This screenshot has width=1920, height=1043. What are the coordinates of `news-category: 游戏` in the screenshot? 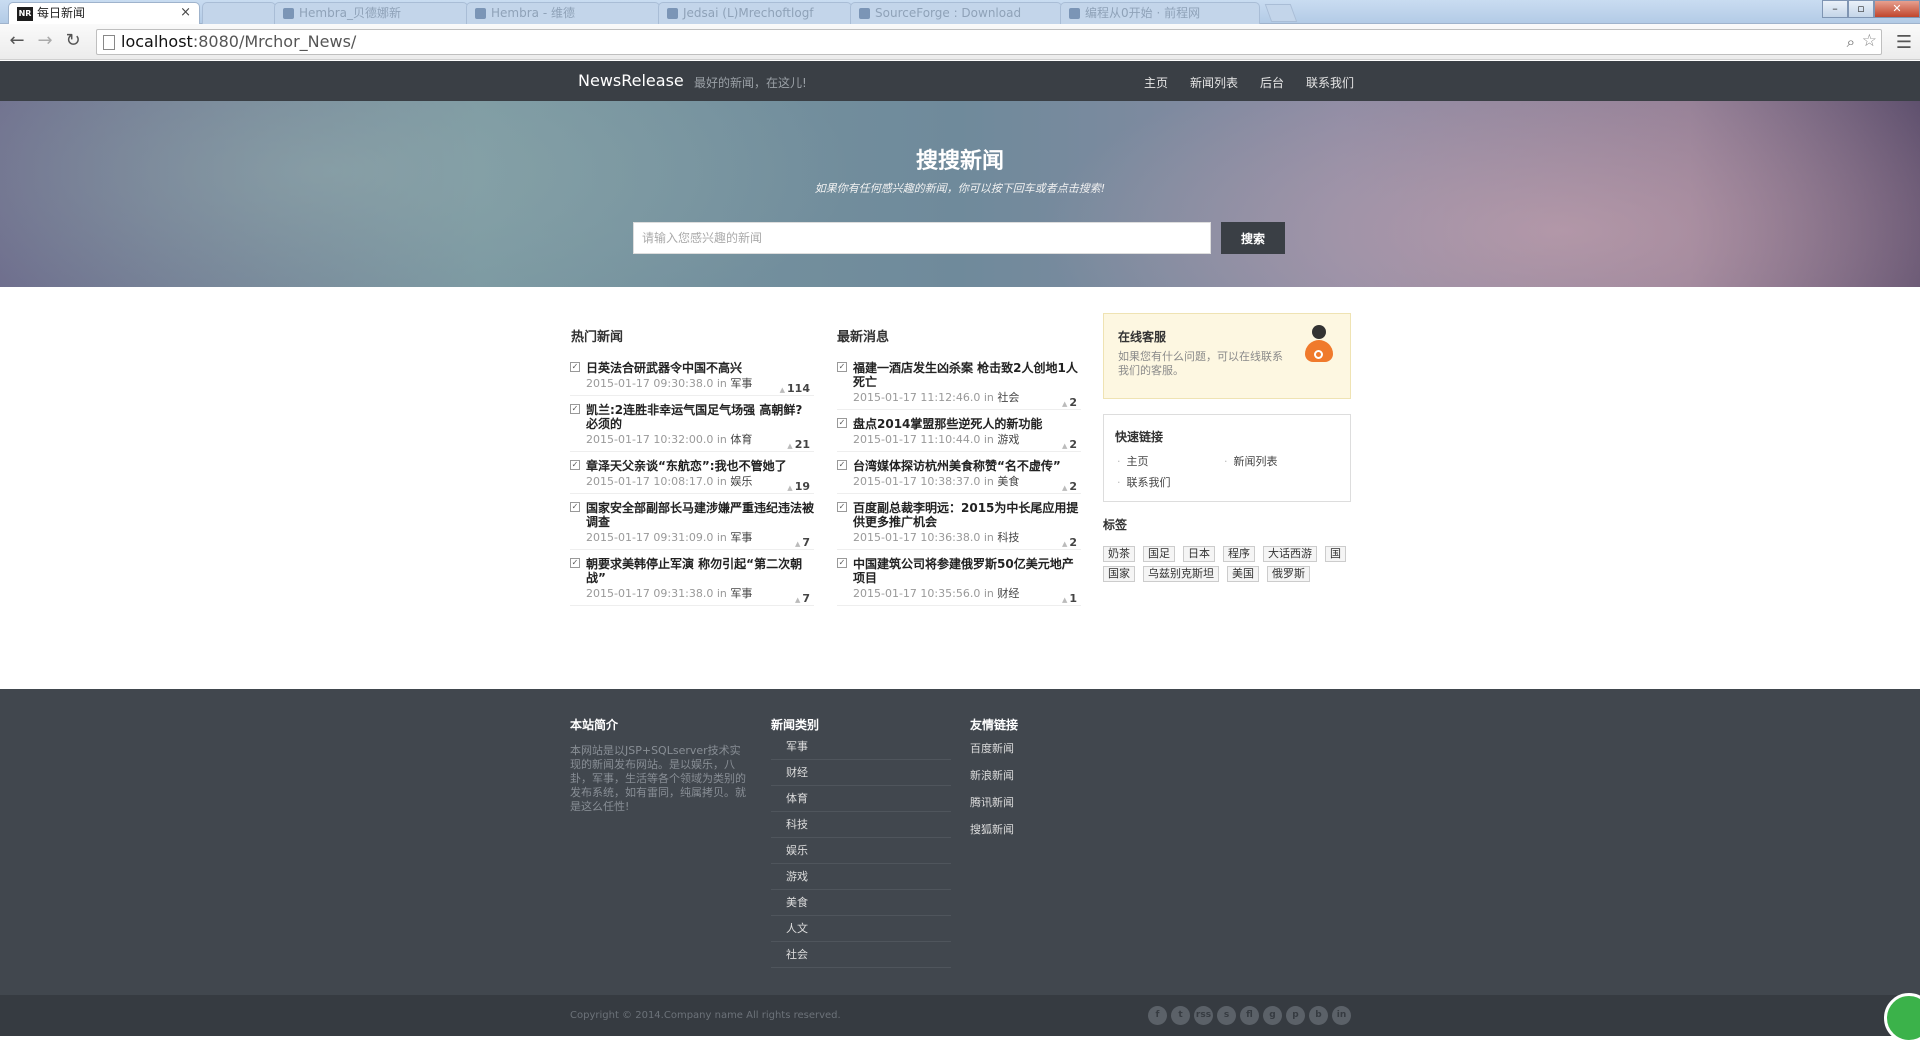 It's located at (1008, 439).